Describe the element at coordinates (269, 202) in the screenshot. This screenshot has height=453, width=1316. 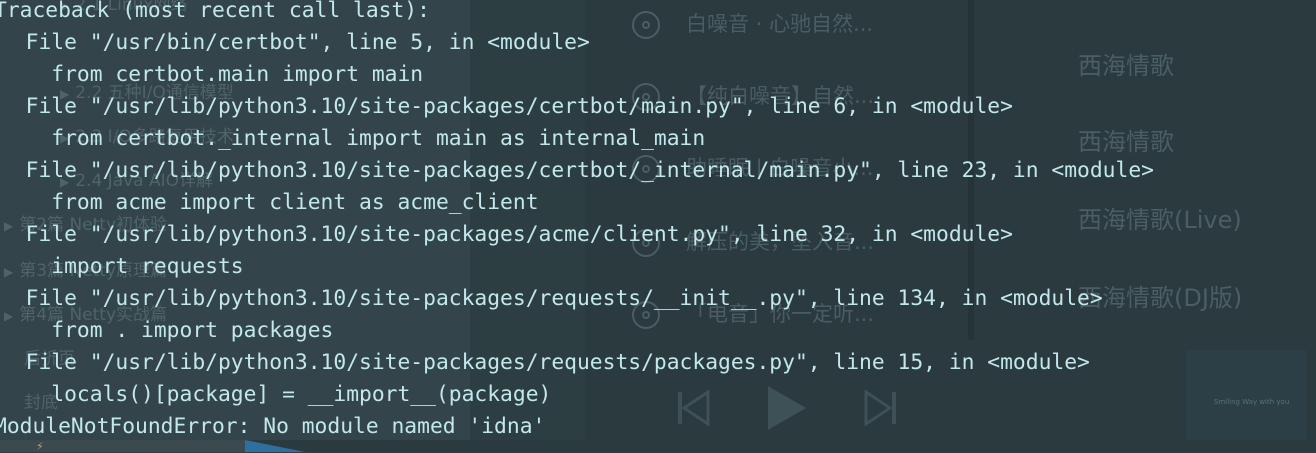
I see `traceback-line: from acme import client as acme_client` at that location.